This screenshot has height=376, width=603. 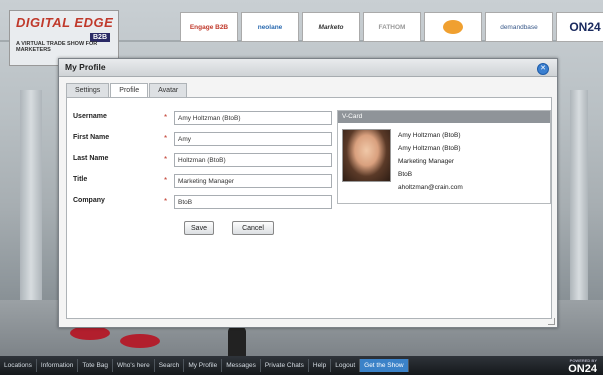 I want to click on nav-item-messages: Messages, so click(x=241, y=365).